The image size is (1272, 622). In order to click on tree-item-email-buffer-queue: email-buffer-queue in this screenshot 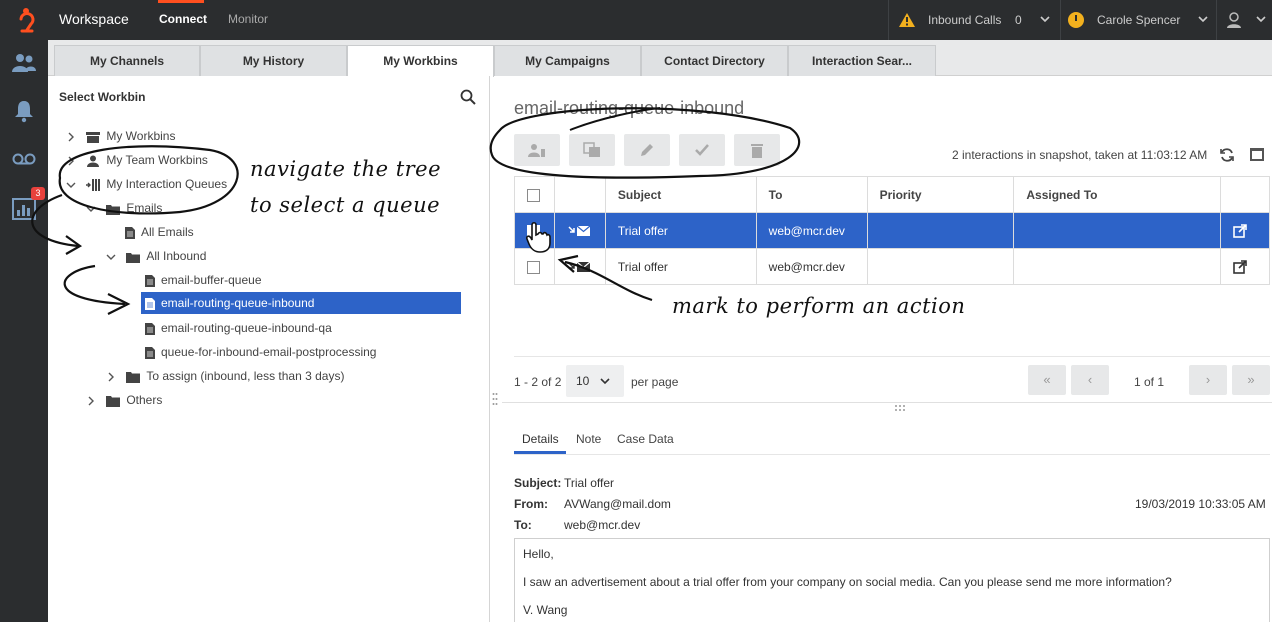, I will do `click(203, 280)`.